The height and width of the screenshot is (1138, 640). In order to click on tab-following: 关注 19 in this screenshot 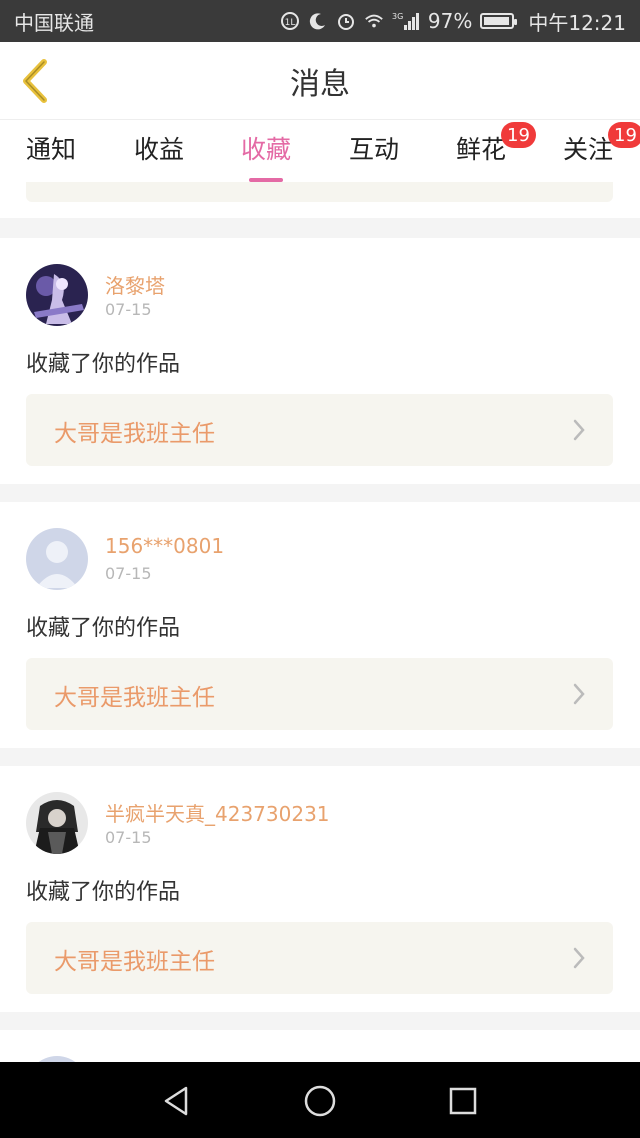, I will do `click(593, 144)`.